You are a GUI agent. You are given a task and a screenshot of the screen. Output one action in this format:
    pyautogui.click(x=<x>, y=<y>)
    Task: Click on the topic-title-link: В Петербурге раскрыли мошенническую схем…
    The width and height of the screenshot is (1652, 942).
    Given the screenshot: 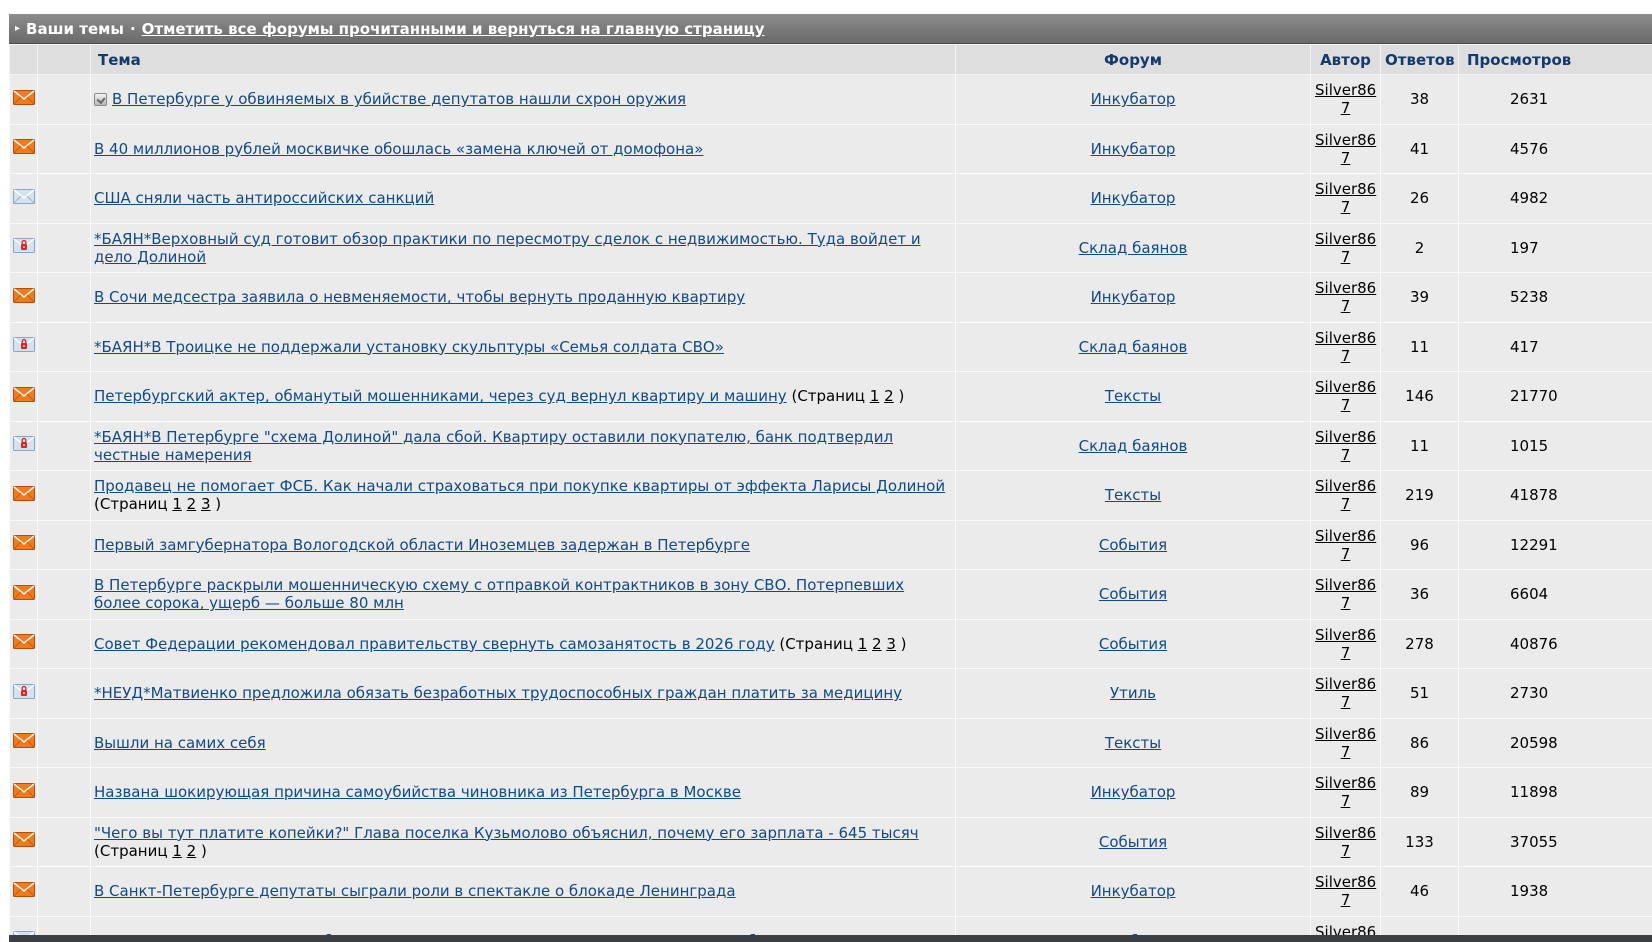 What is the action you would take?
    pyautogui.click(x=499, y=594)
    